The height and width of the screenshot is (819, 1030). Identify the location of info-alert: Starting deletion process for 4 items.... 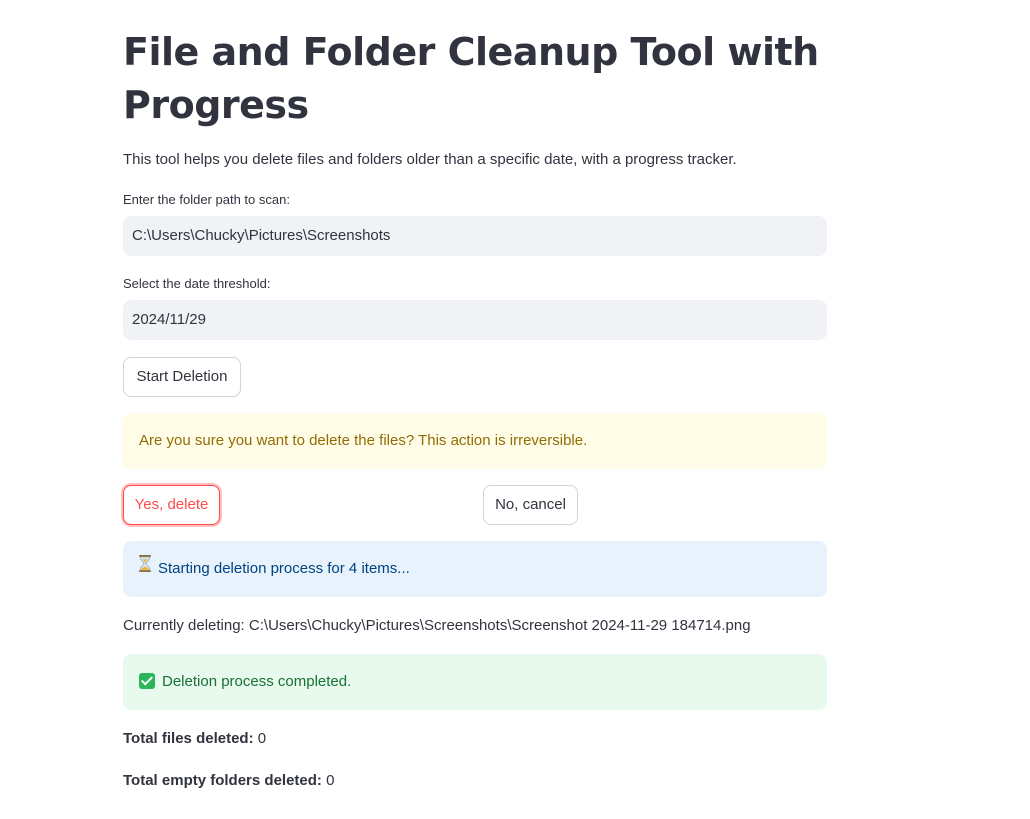
(475, 569).